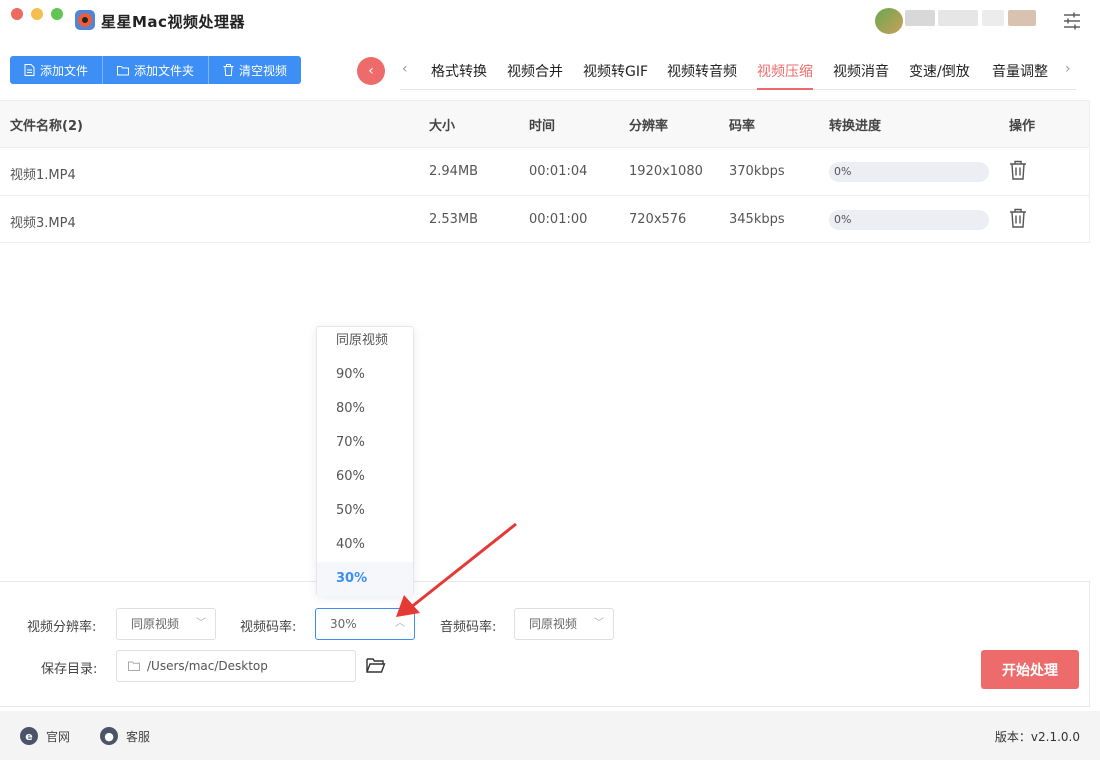 The width and height of the screenshot is (1100, 760). What do you see at coordinates (125, 736) in the screenshot?
I see `support-link: ● 客服` at bounding box center [125, 736].